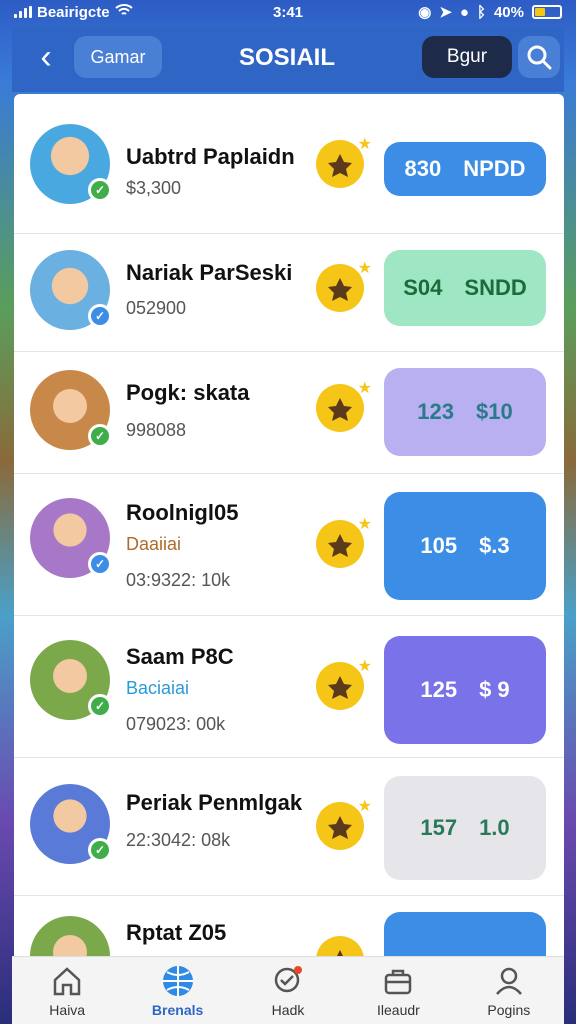 The width and height of the screenshot is (576, 1024). I want to click on search-button, so click(539, 57).